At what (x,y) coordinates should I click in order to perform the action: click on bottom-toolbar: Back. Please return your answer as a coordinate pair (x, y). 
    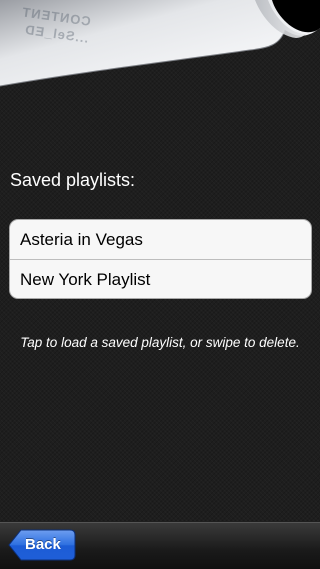
    Looking at the image, I should click on (160, 545).